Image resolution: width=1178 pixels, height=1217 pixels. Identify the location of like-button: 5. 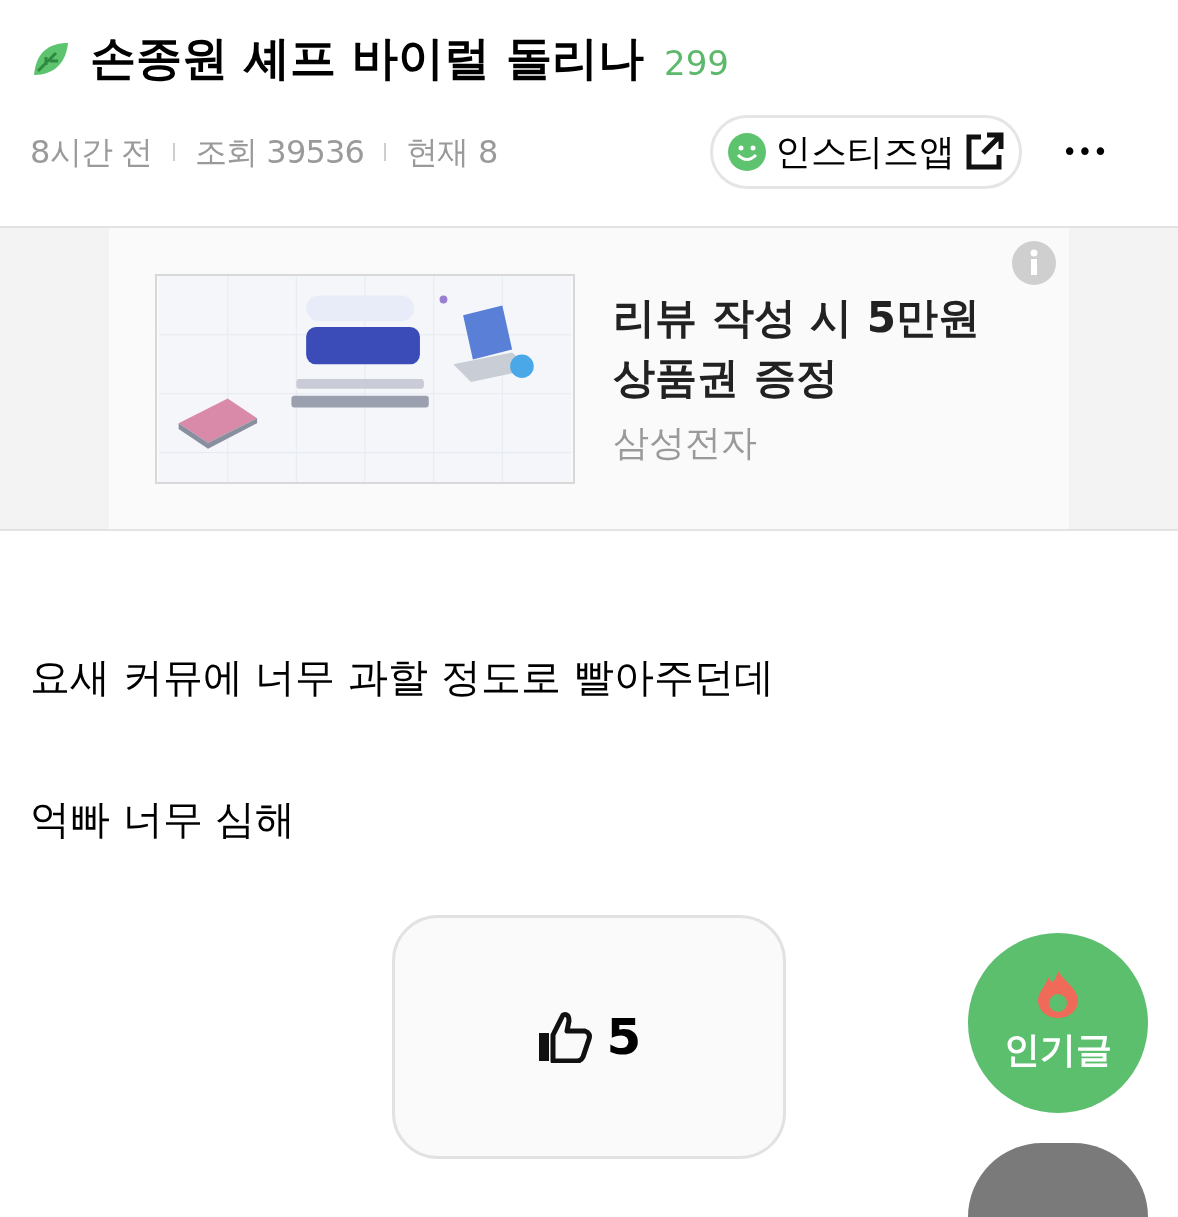
(589, 1037).